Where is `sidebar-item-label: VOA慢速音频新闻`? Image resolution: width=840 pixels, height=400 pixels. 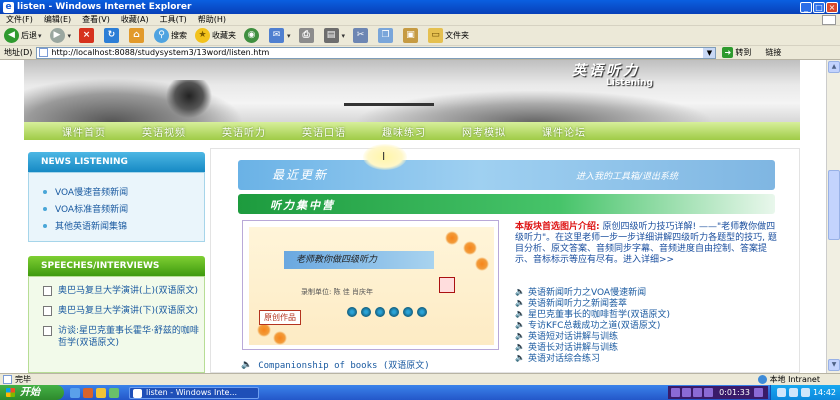 sidebar-item-label: VOA慢速音频新闻 is located at coordinates (92, 193).